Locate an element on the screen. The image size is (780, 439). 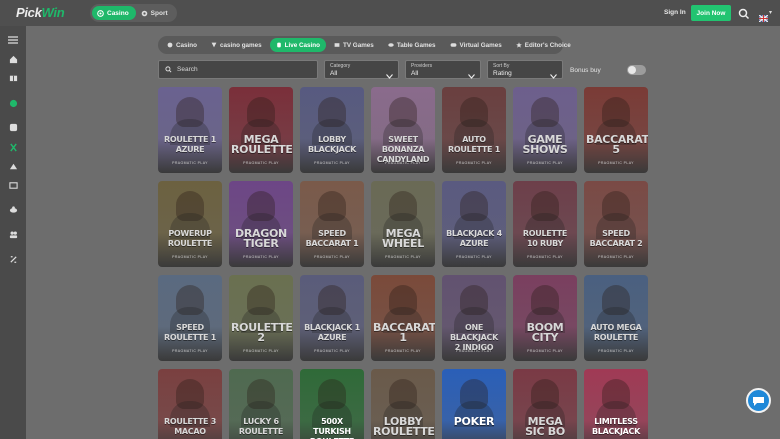
game-card: BACCARAT 1 PRAGMATIC PLAY is located at coordinates (403, 318).